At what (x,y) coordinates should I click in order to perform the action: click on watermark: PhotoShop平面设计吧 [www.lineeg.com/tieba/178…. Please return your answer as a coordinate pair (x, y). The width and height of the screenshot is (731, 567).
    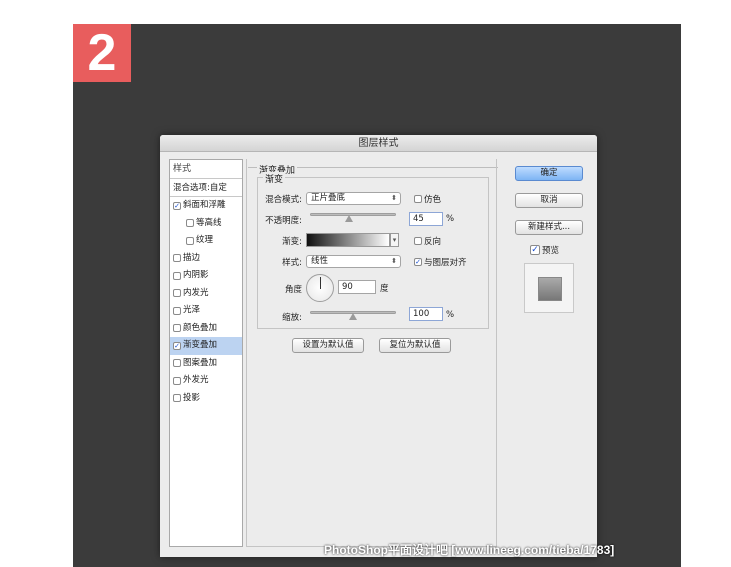
    Looking at the image, I should click on (469, 550).